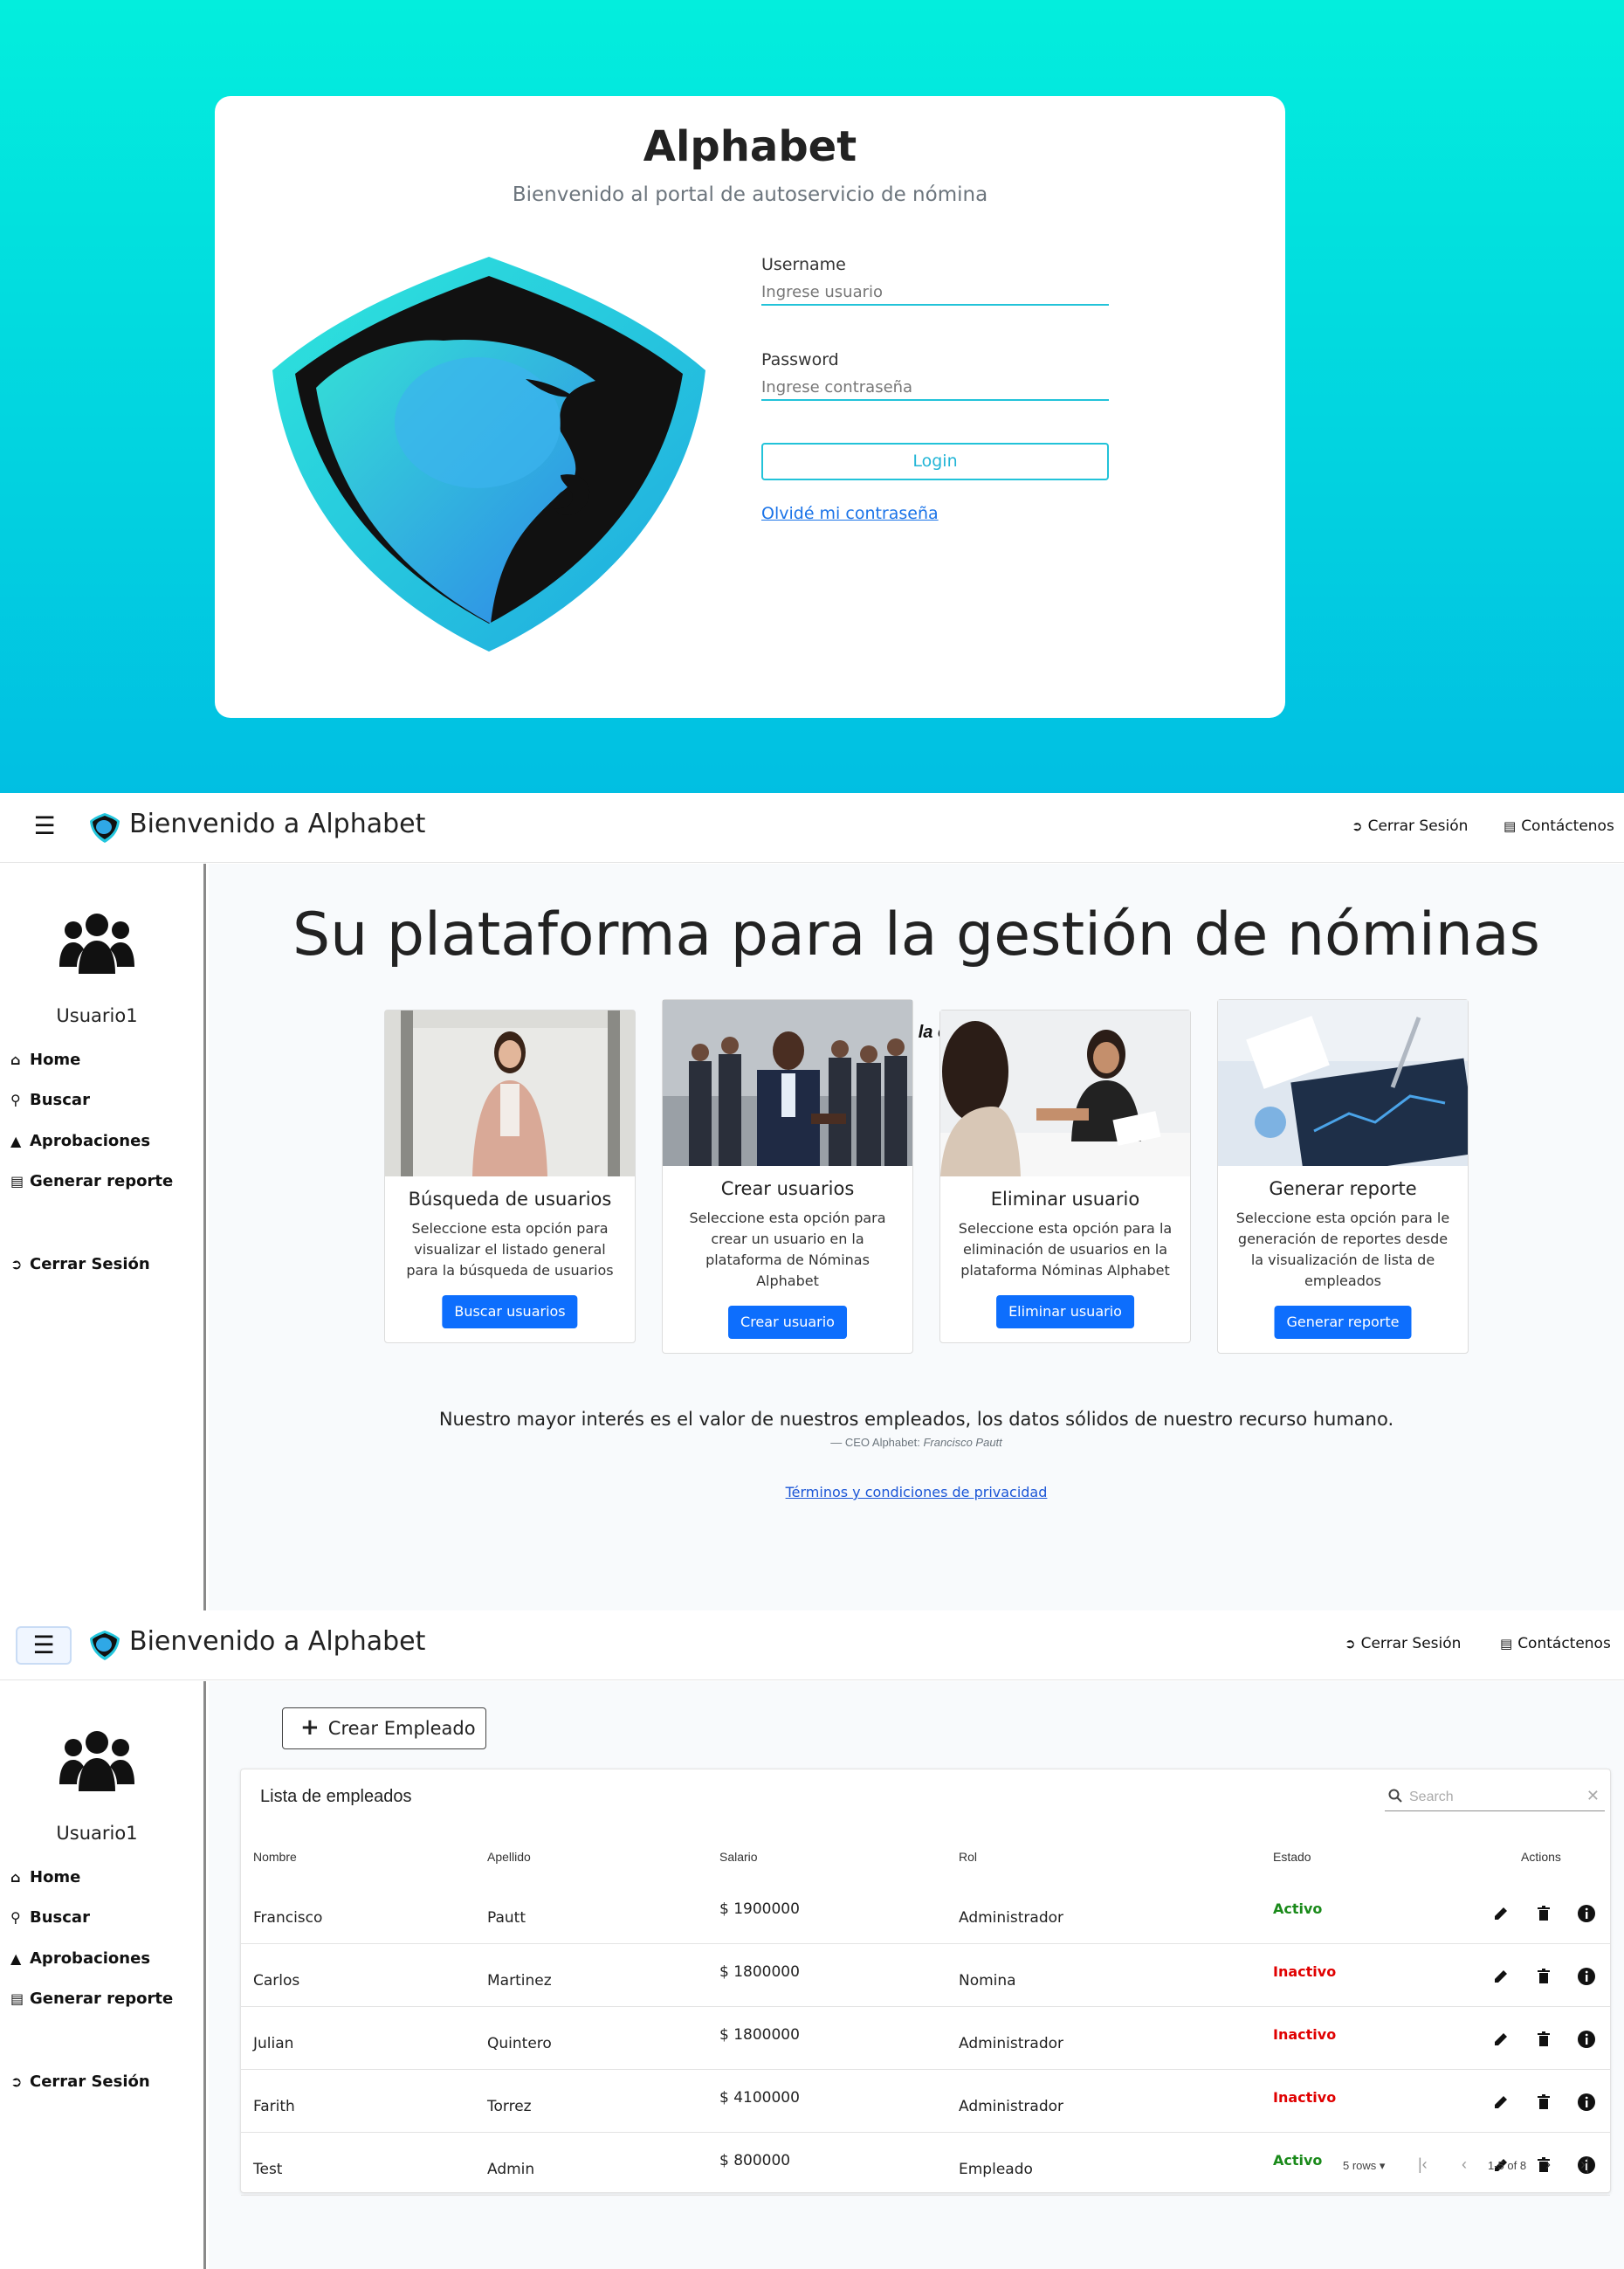 The width and height of the screenshot is (1624, 2269). I want to click on card-title: Crear usuarios, so click(788, 1188).